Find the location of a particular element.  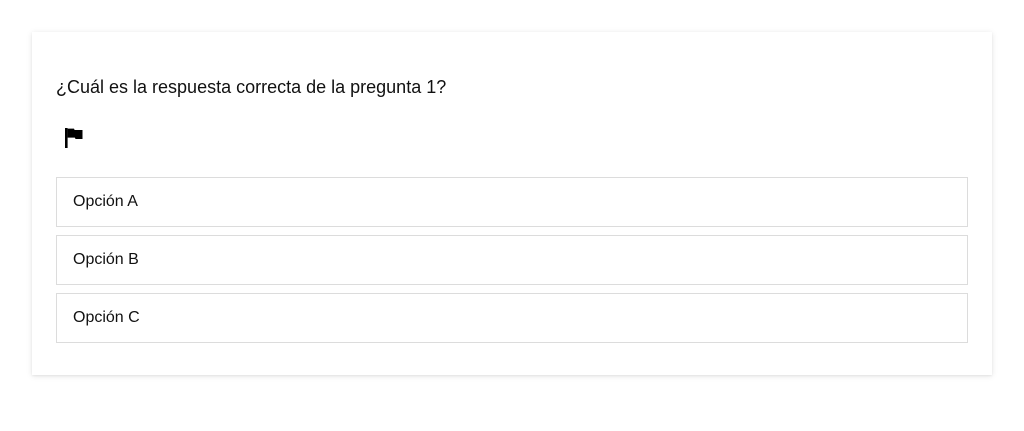

option-label: Opción C is located at coordinates (106, 317).